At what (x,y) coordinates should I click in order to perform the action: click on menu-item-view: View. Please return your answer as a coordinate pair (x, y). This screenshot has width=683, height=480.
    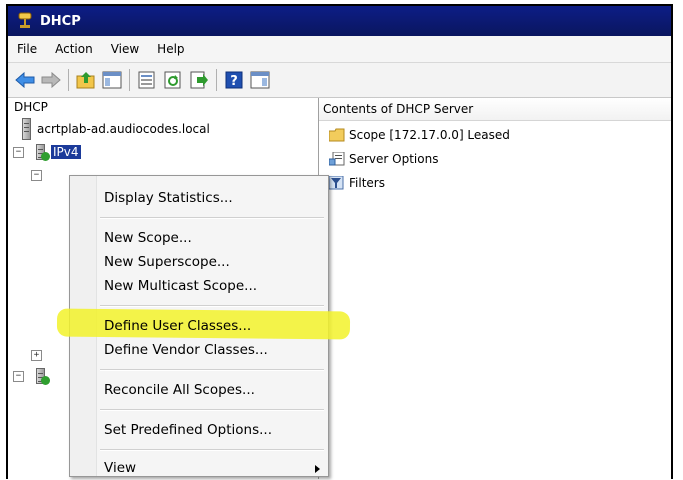
    Looking at the image, I should click on (120, 468).